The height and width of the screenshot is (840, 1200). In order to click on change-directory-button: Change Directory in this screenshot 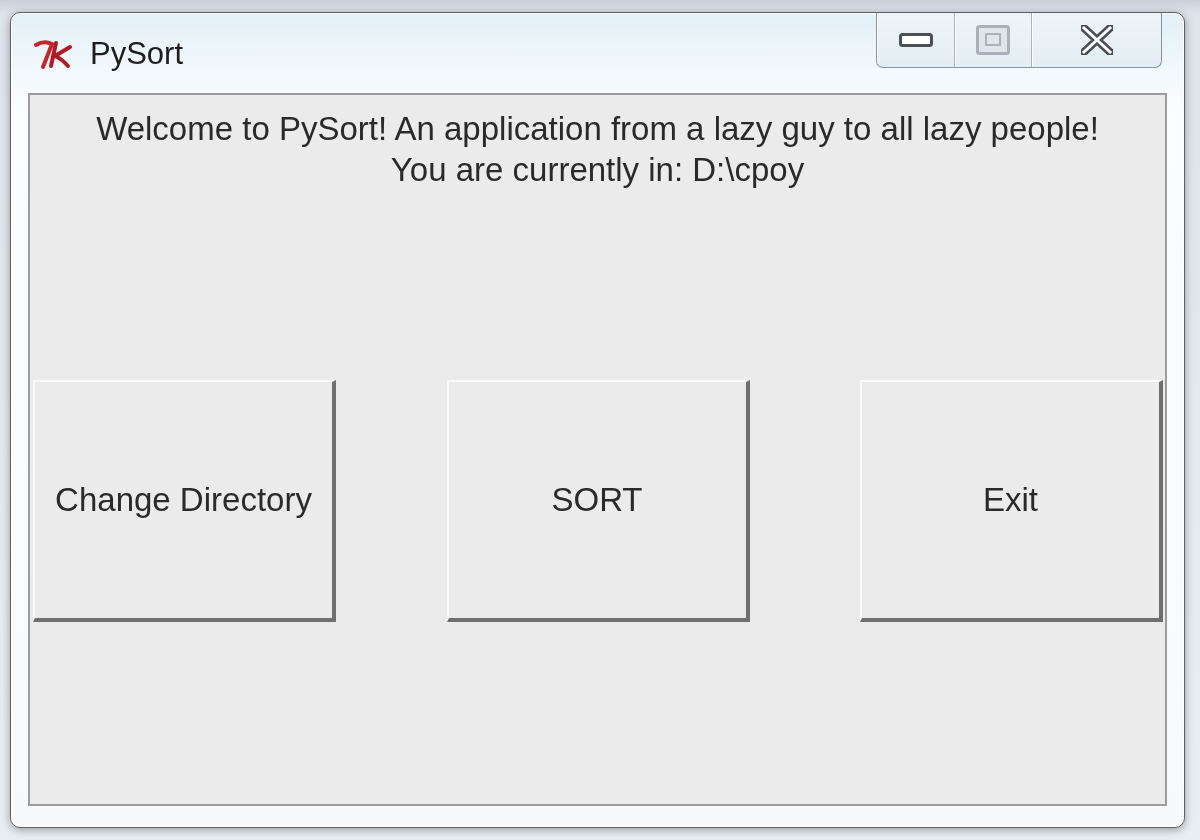, I will do `click(184, 501)`.